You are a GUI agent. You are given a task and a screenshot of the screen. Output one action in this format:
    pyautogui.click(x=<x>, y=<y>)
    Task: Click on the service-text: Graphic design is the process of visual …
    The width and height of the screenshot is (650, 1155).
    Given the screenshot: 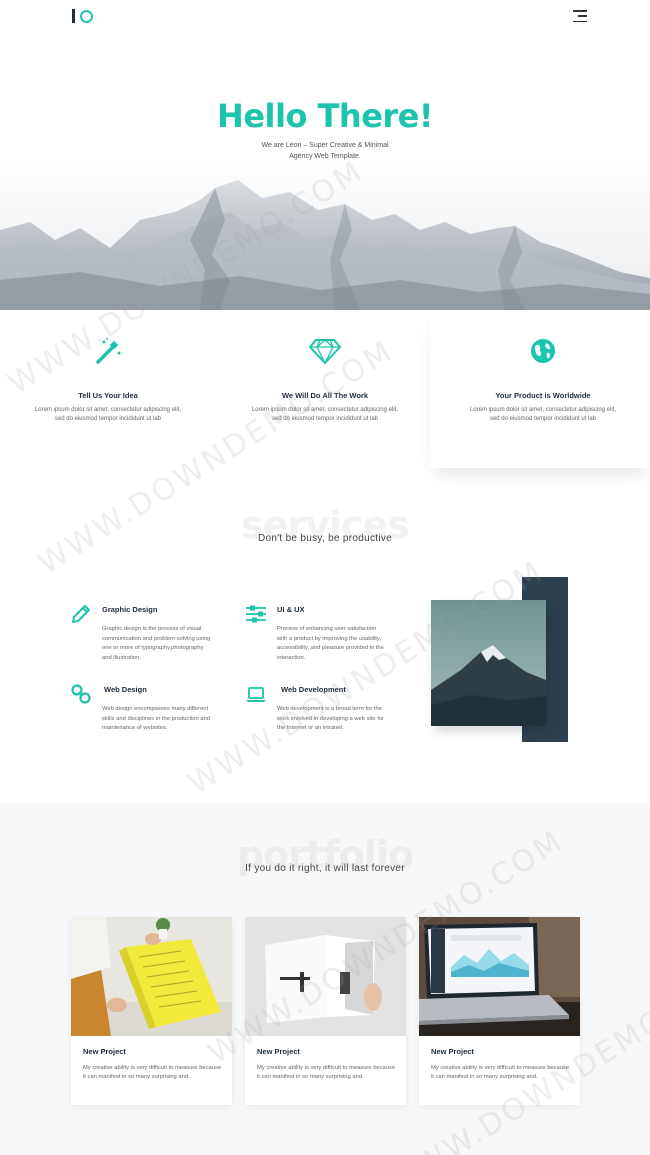 What is the action you would take?
    pyautogui.click(x=156, y=643)
    